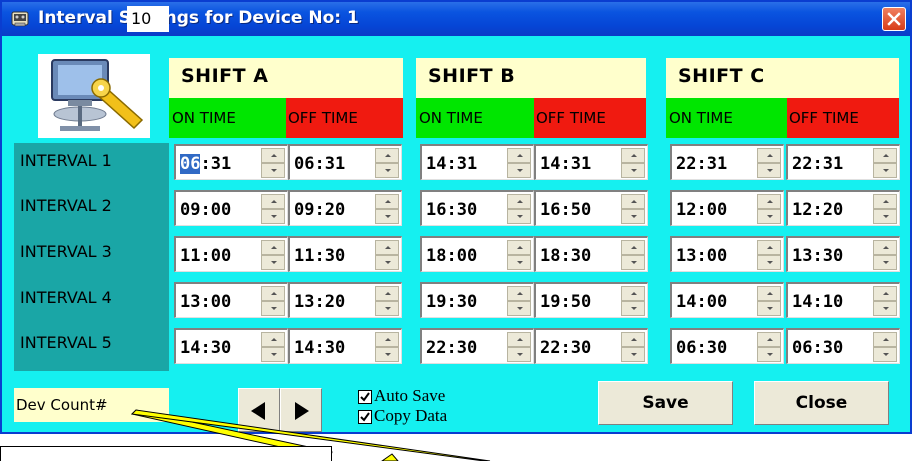 This screenshot has height=461, width=920. I want to click on time-spinner: 14:30, so click(231, 346).